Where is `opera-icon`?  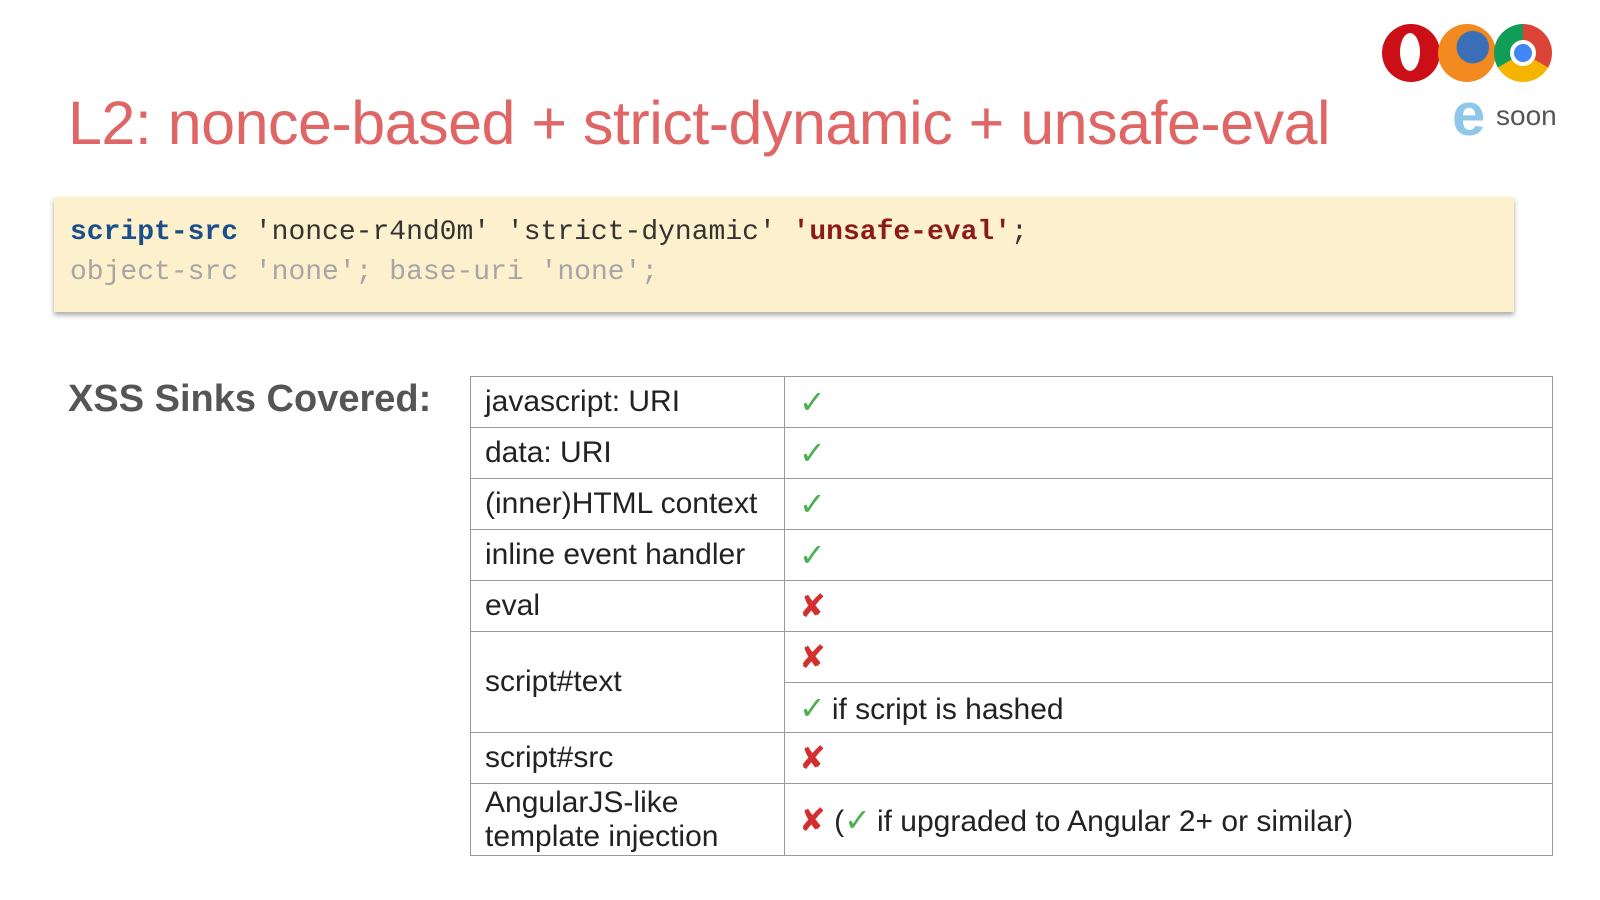 opera-icon is located at coordinates (1411, 53).